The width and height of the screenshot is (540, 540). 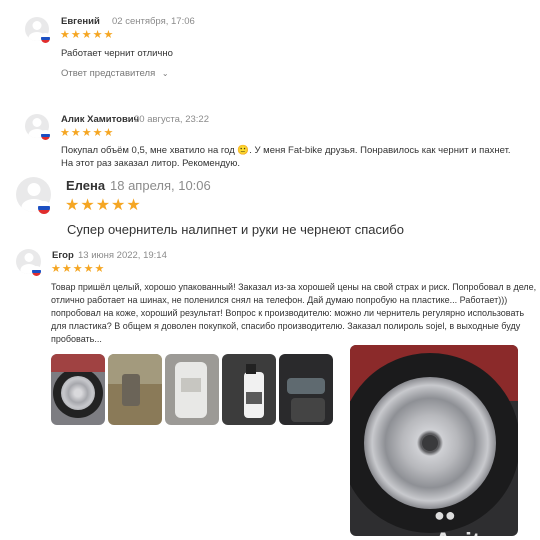 What do you see at coordinates (160, 185) in the screenshot?
I see `review-date: 18 апреля, 10:06` at bounding box center [160, 185].